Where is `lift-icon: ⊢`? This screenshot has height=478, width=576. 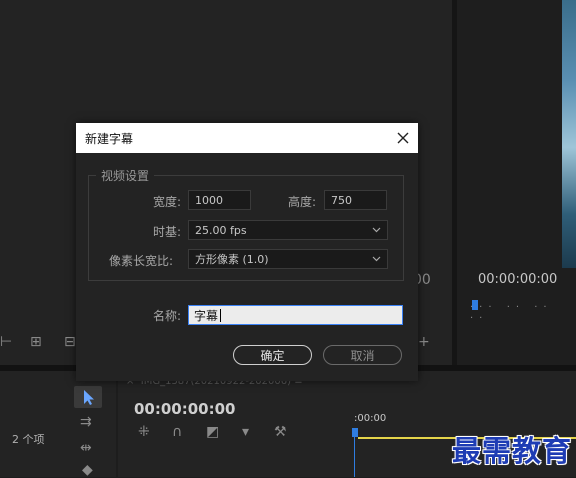 lift-icon: ⊢ is located at coordinates (6, 342).